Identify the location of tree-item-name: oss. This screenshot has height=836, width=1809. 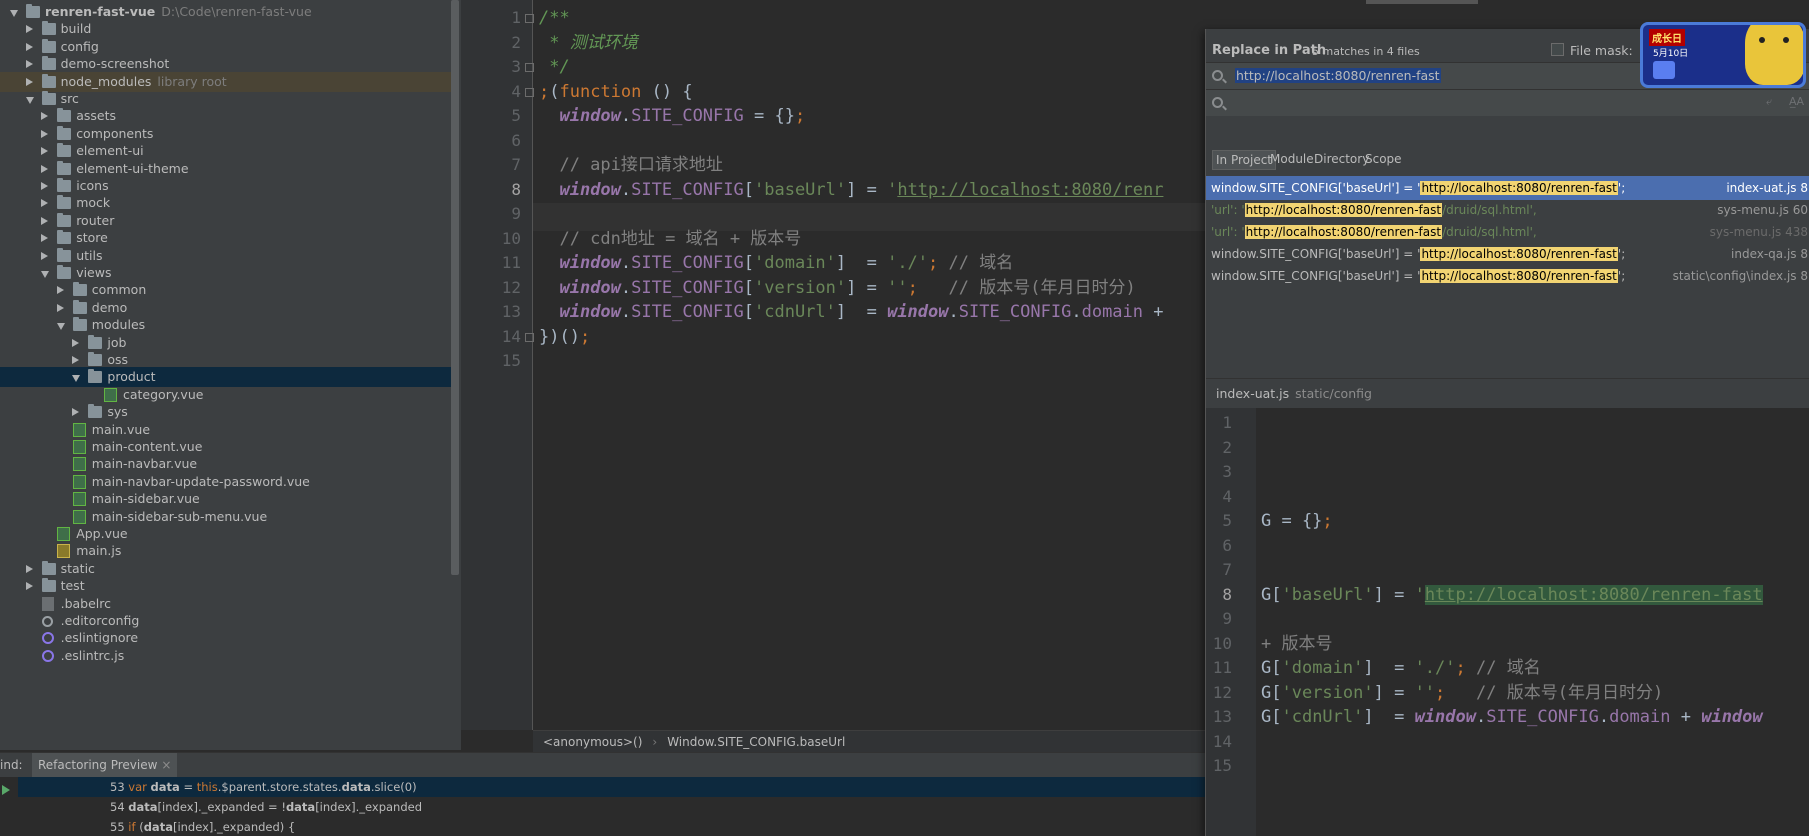
(118, 359).